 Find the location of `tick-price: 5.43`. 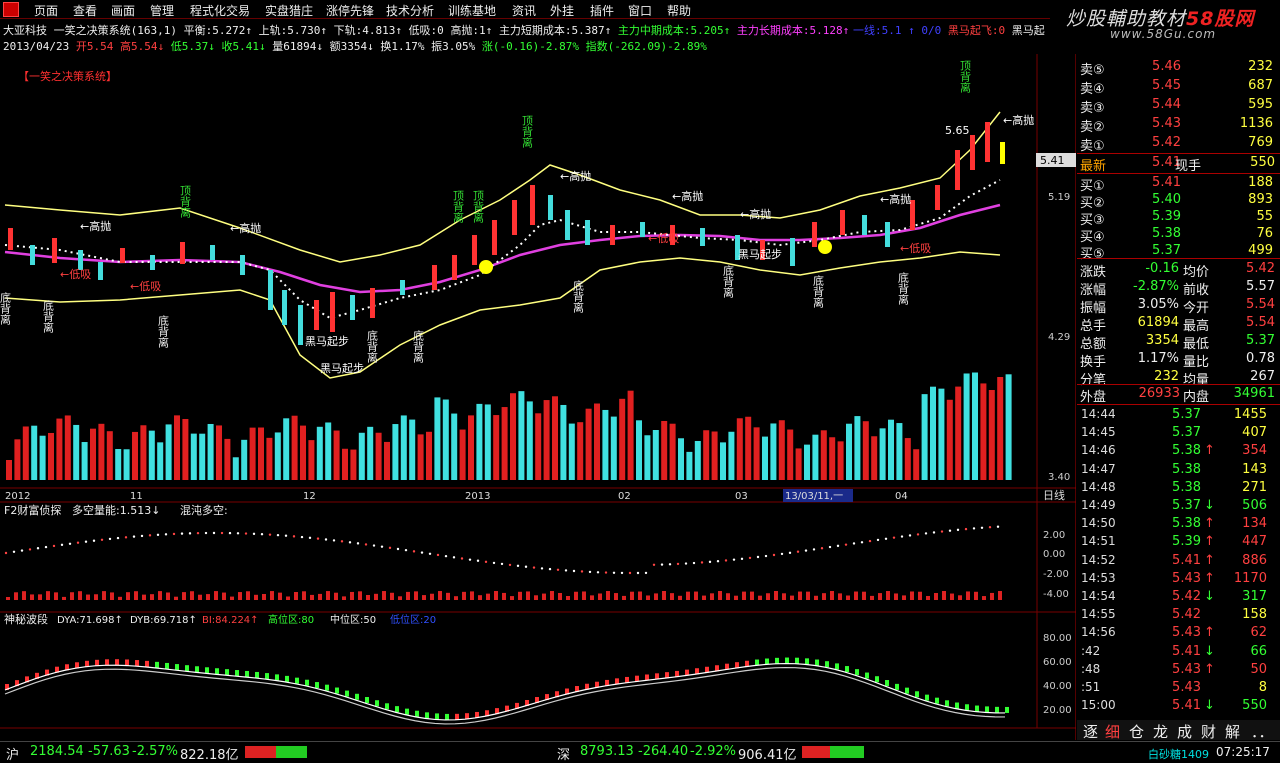

tick-price: 5.43 is located at coordinates (1186, 578).